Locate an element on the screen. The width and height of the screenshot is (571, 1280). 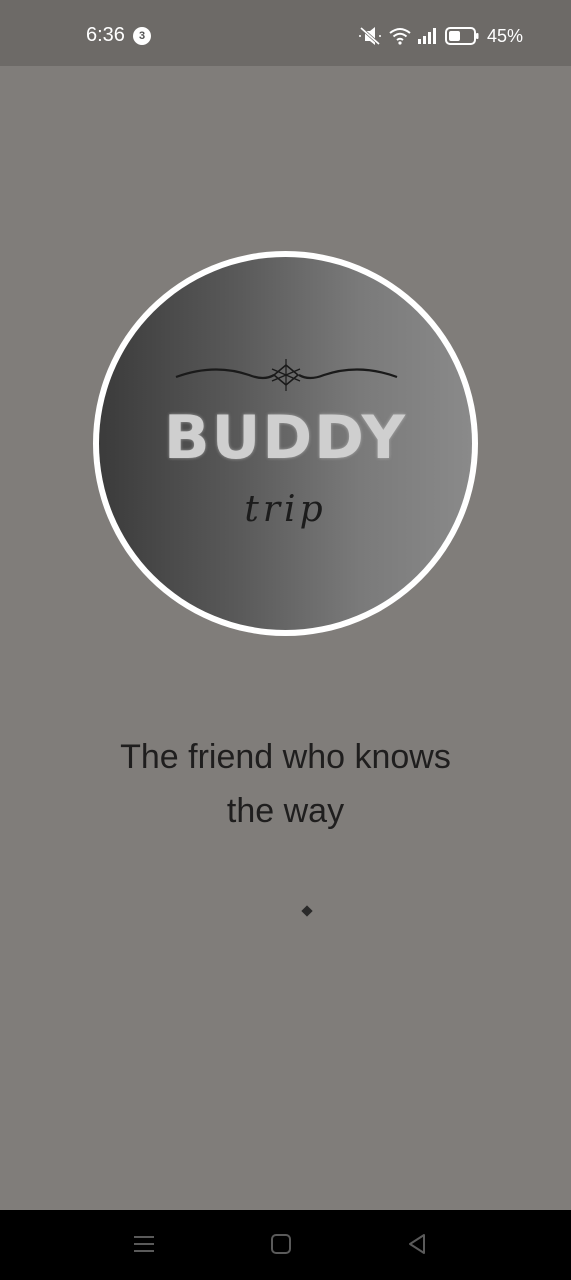
tagline-line-2: the way is located at coordinates (285, 811).